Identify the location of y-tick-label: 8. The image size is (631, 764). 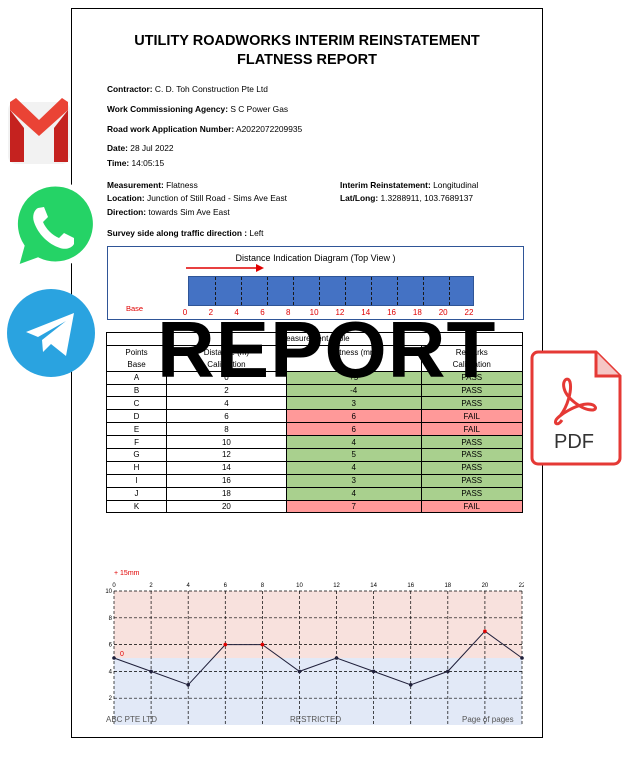
(111, 619).